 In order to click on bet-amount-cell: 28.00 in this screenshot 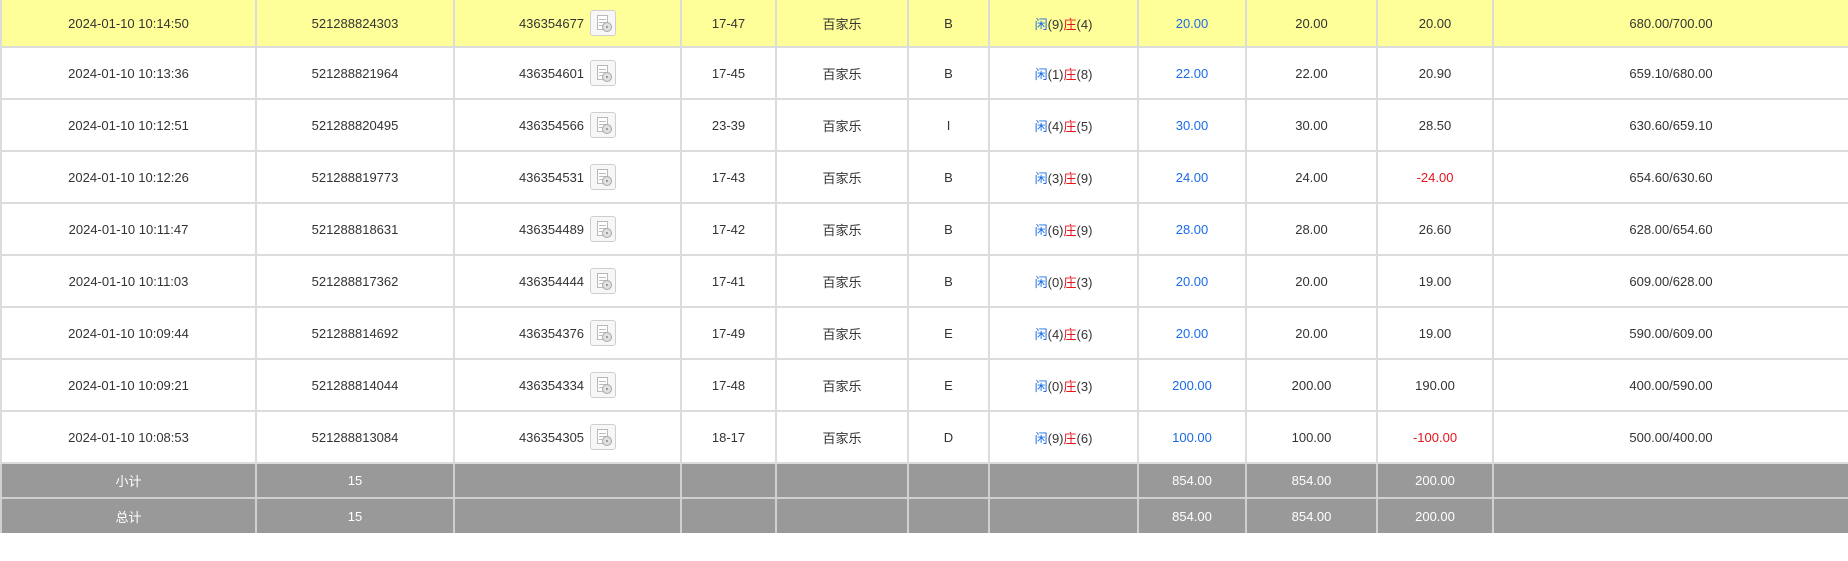, I will do `click(1192, 229)`.